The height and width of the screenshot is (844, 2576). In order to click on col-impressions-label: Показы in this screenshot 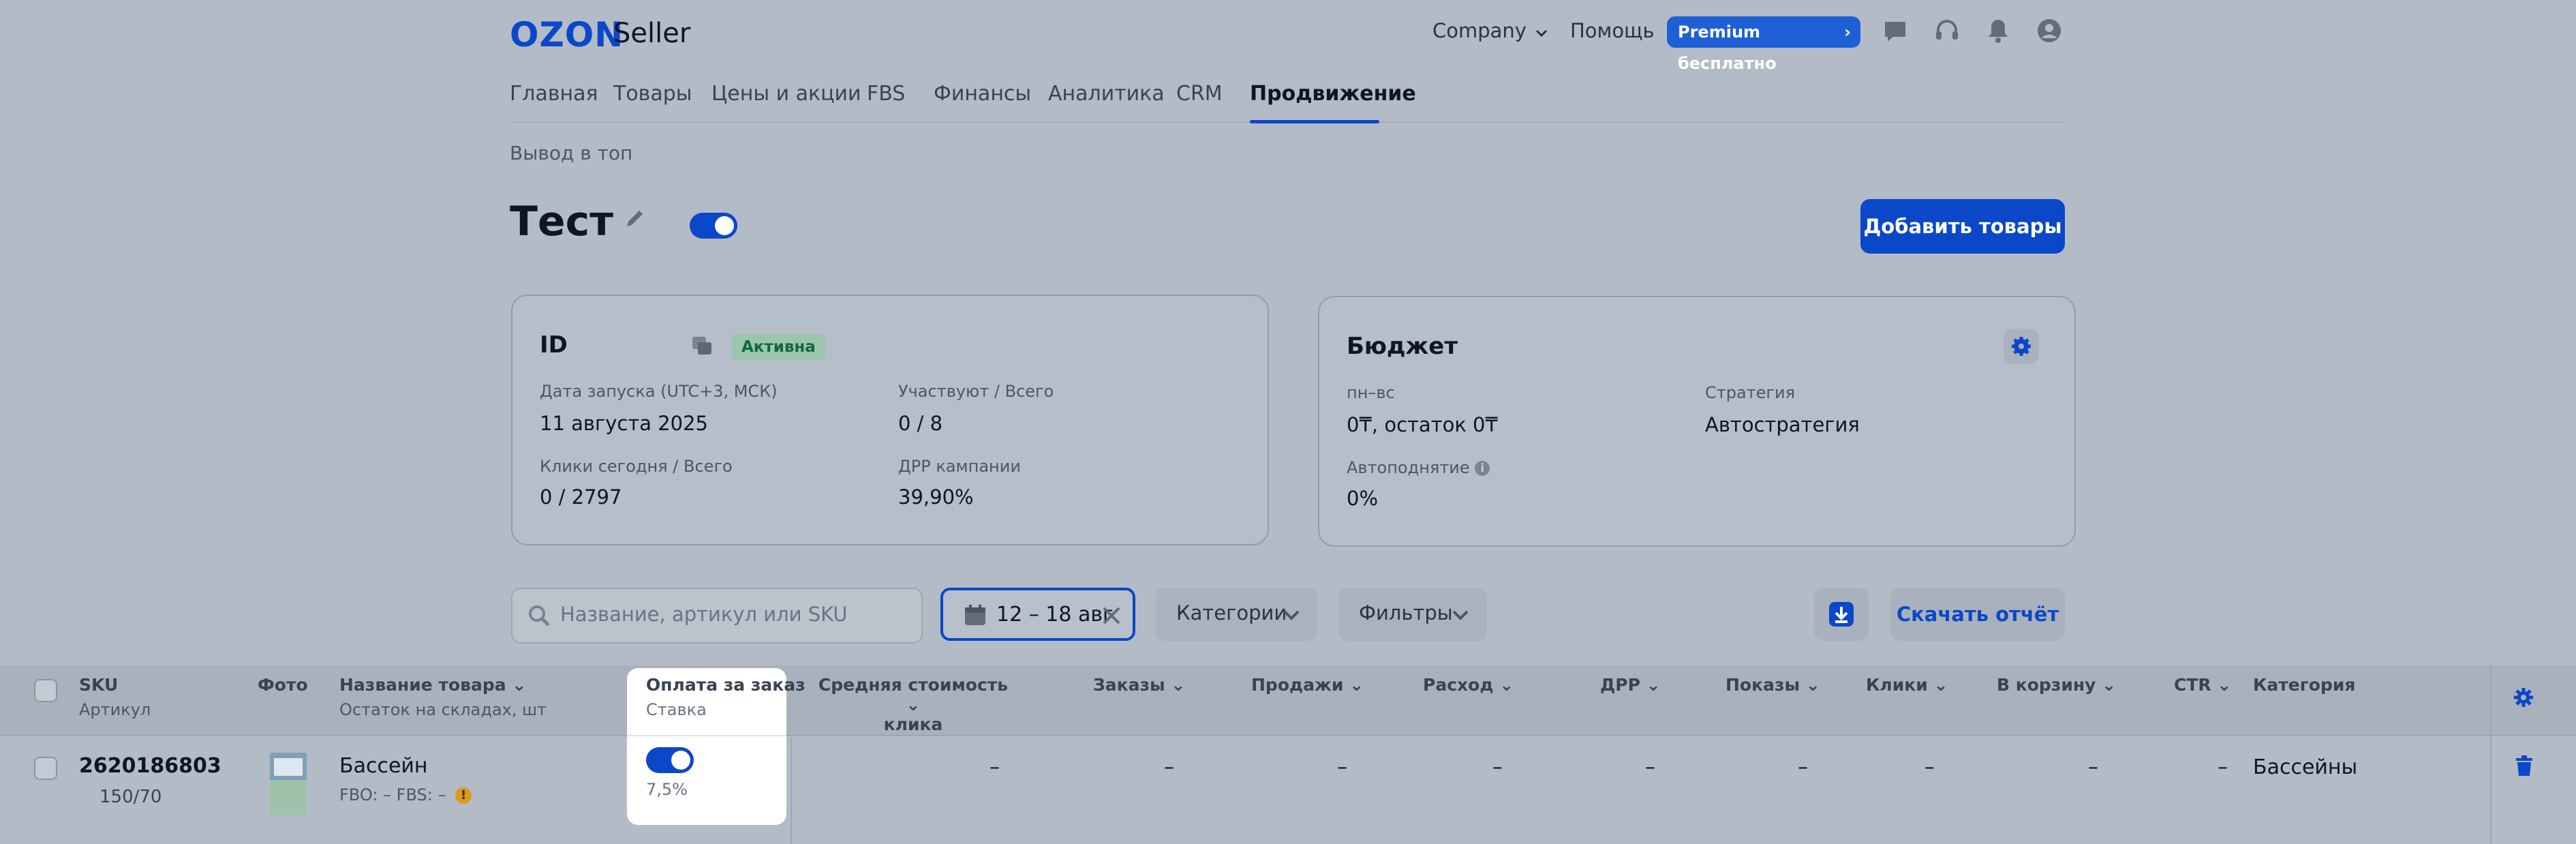, I will do `click(1763, 685)`.